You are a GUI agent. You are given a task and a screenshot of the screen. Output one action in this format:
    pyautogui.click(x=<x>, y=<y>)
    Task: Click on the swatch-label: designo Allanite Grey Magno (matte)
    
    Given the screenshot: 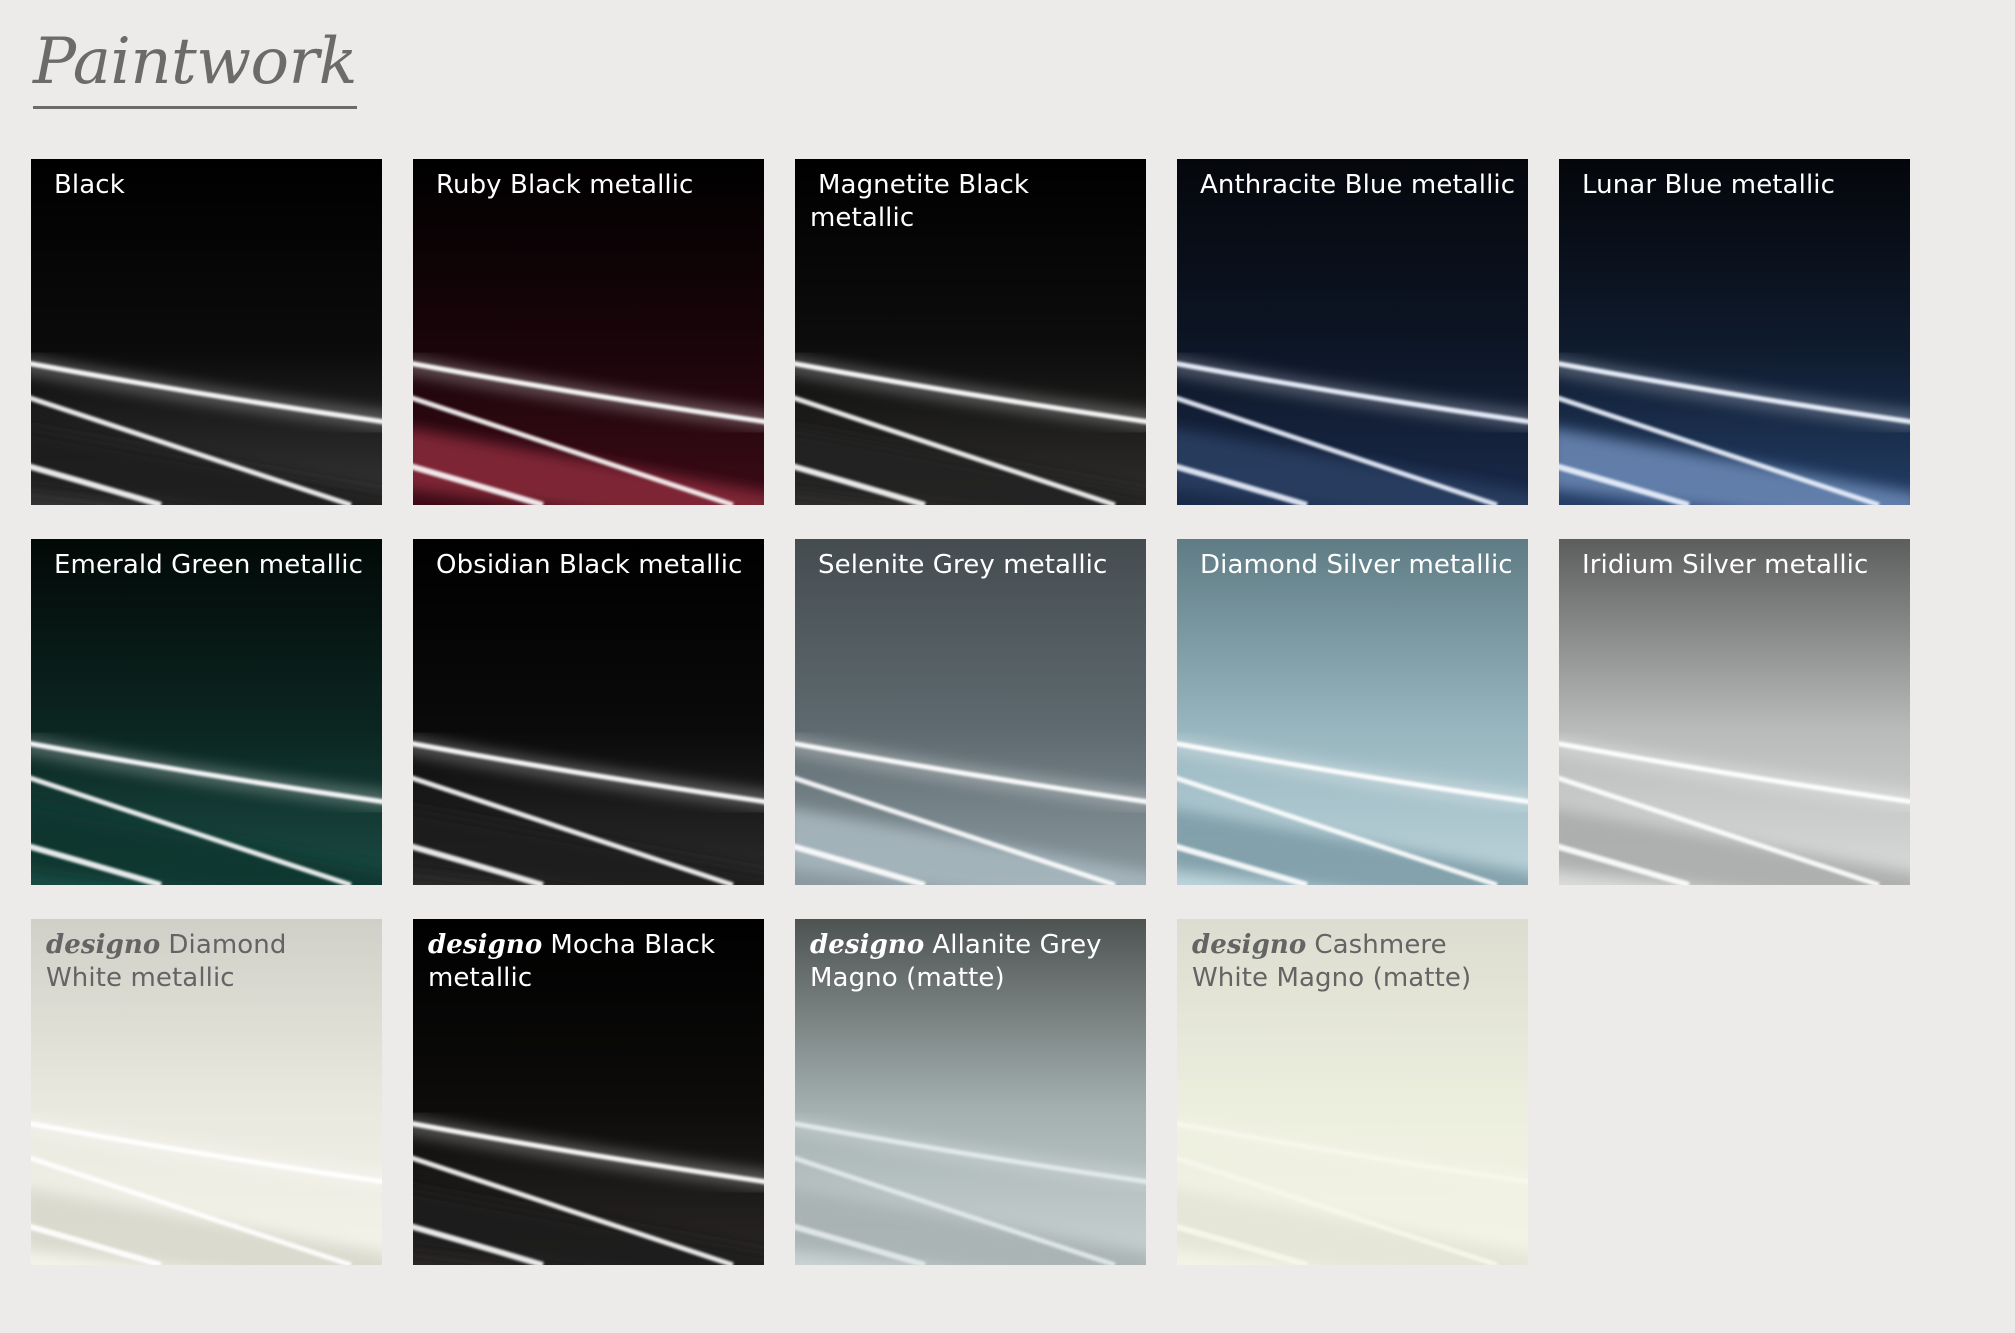 What is the action you would take?
    pyautogui.click(x=972, y=962)
    